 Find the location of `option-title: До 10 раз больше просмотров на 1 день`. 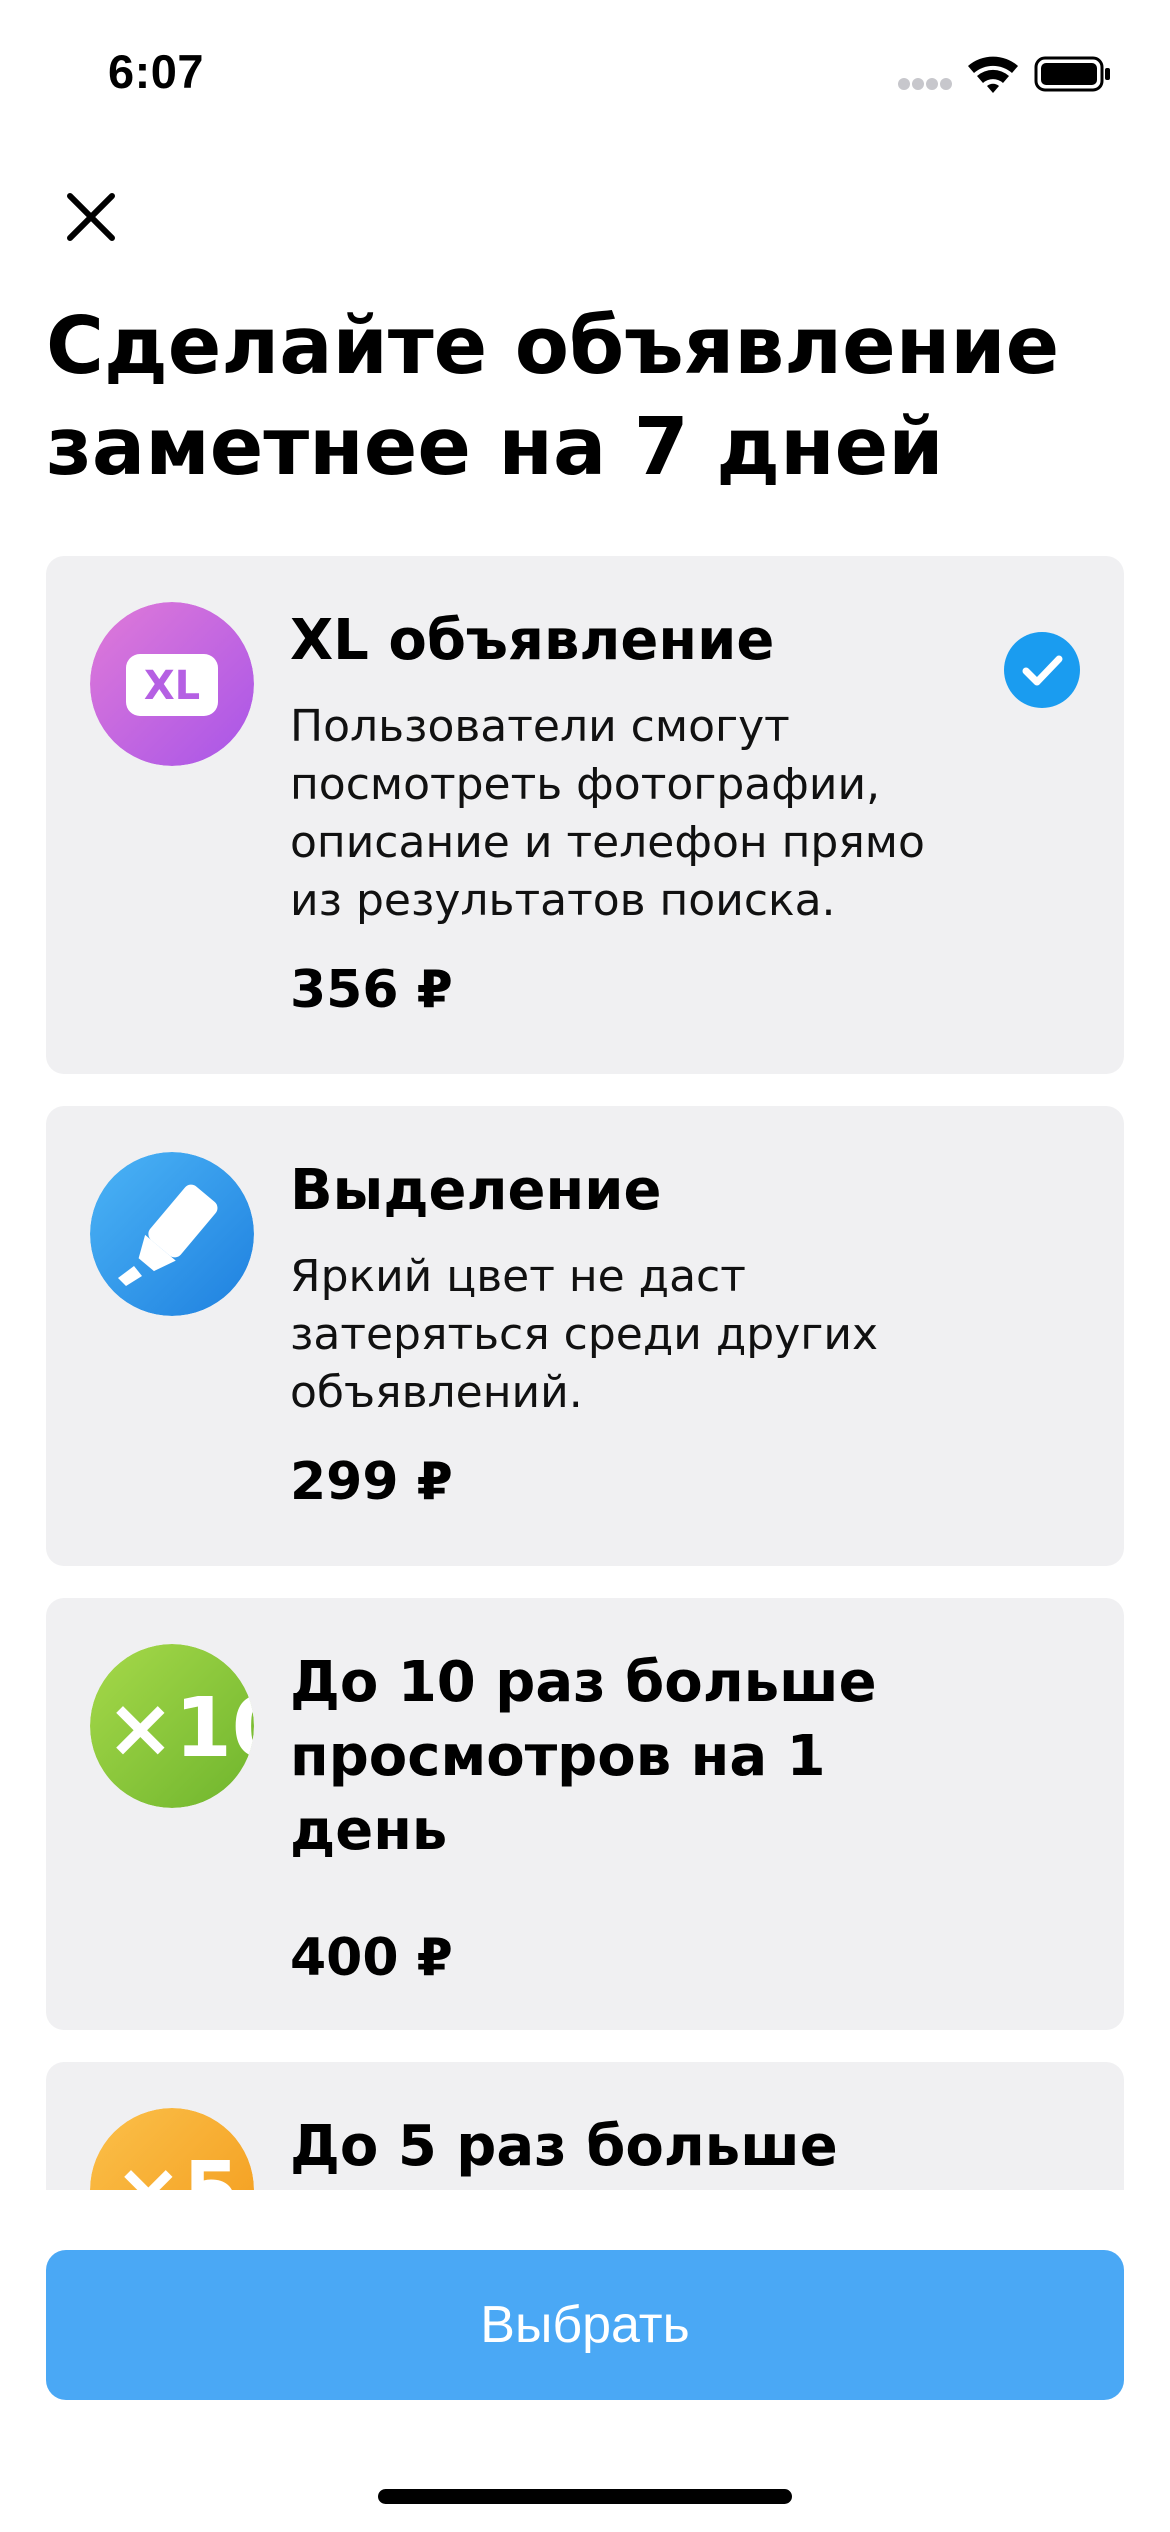

option-title: До 10 раз больше просмотров на 1 день is located at coordinates (583, 1756).